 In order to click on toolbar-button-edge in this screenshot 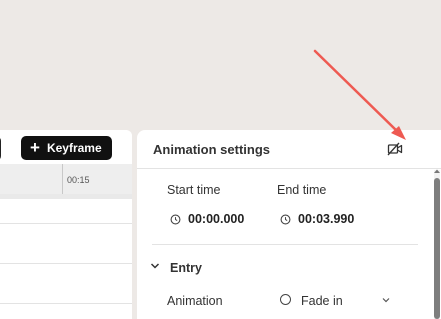, I will do `click(0, 148)`.